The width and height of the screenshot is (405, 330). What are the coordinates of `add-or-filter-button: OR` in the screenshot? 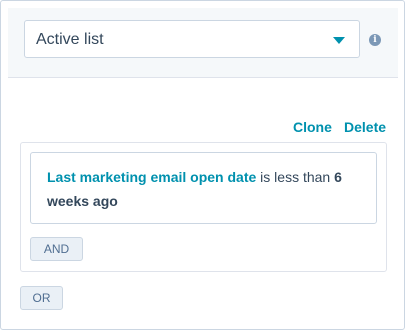 It's located at (41, 298).